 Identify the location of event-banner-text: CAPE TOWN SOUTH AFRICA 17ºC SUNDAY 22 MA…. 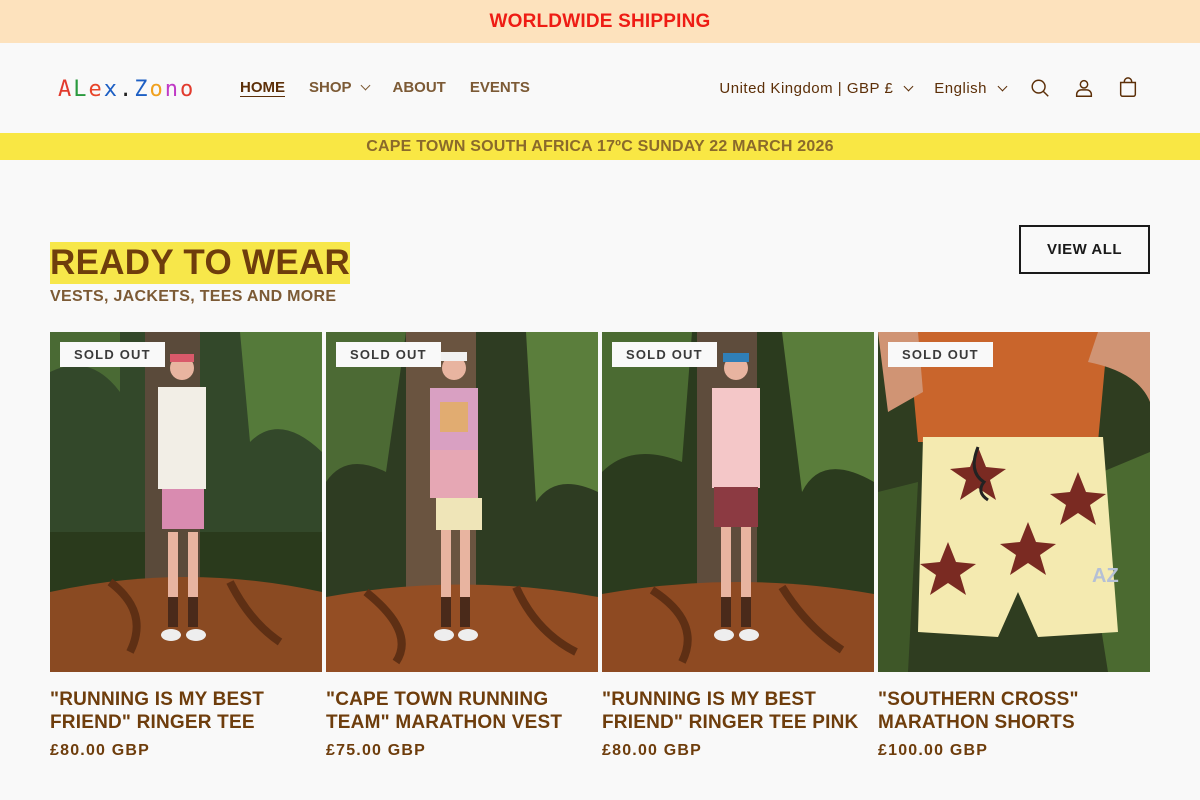
(600, 146).